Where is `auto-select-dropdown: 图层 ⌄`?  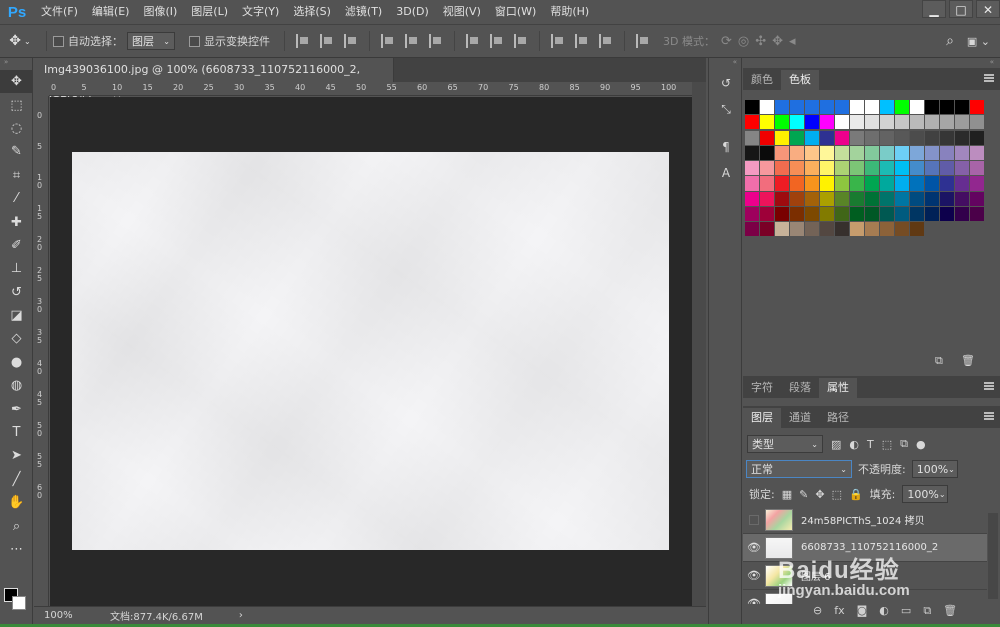 auto-select-dropdown: 图层 ⌄ is located at coordinates (151, 41).